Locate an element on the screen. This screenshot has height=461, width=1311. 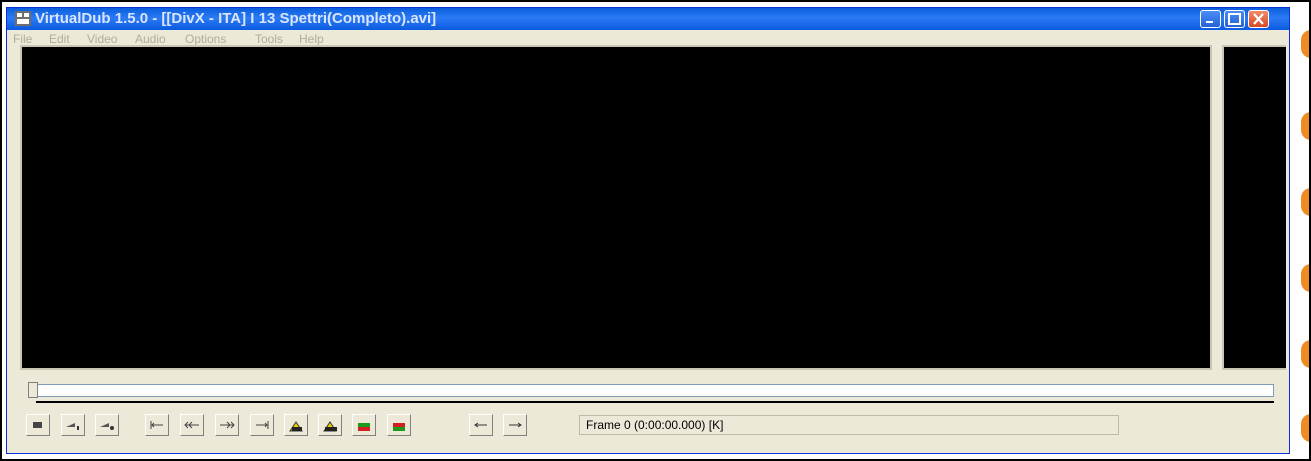
keyframe-prev-icon is located at coordinates (296, 426).